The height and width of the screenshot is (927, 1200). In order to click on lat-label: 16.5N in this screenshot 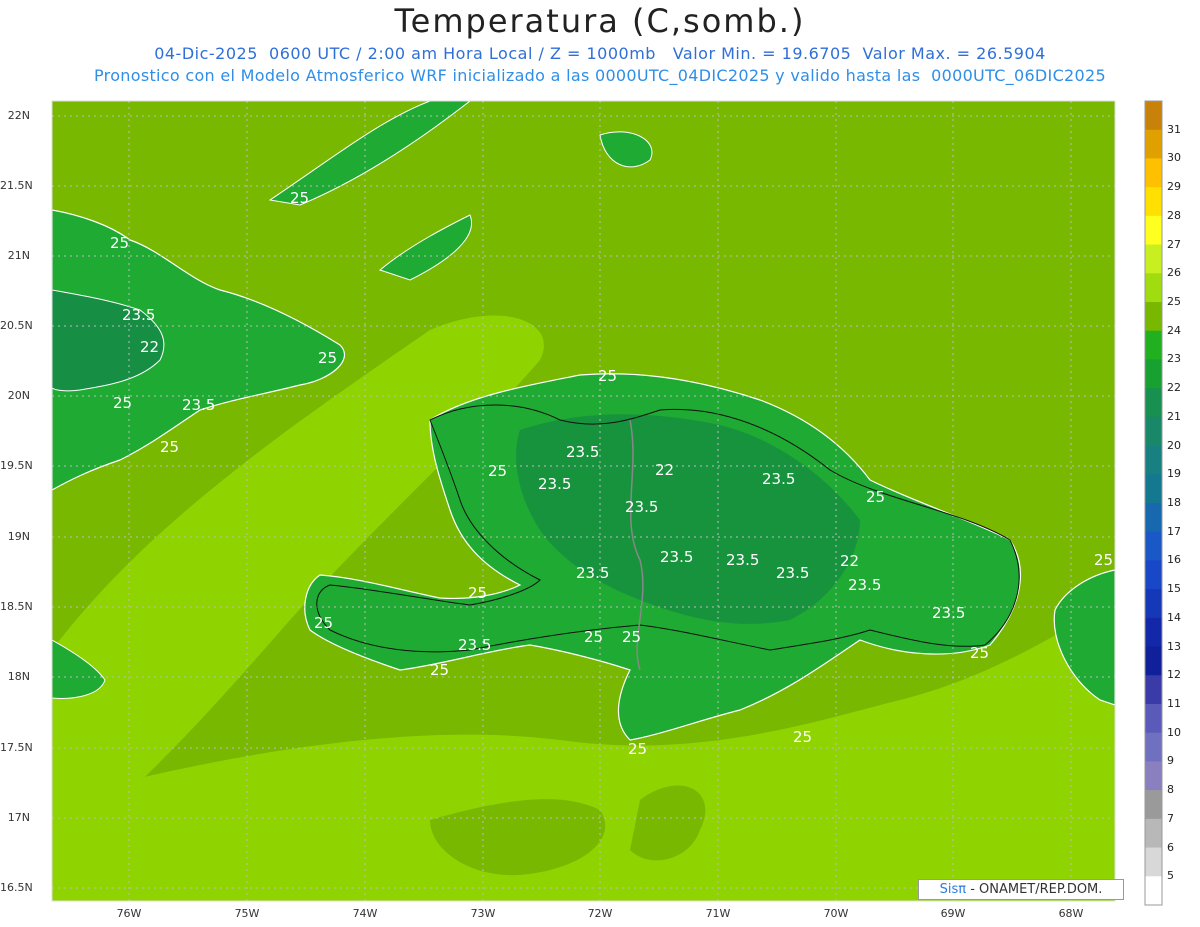, I will do `click(16, 887)`.